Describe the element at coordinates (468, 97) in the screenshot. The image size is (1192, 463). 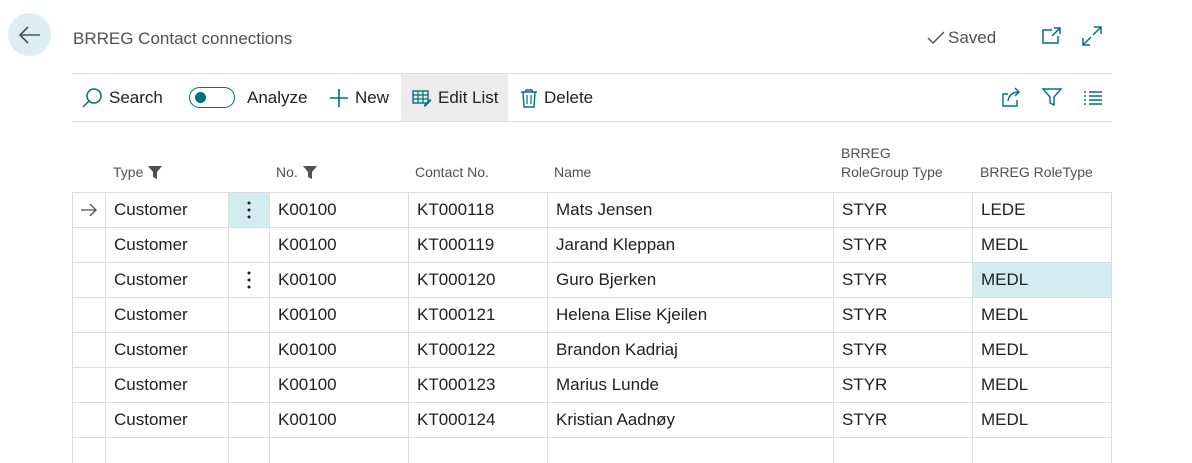
I see `edit-list-label: Edit List` at that location.